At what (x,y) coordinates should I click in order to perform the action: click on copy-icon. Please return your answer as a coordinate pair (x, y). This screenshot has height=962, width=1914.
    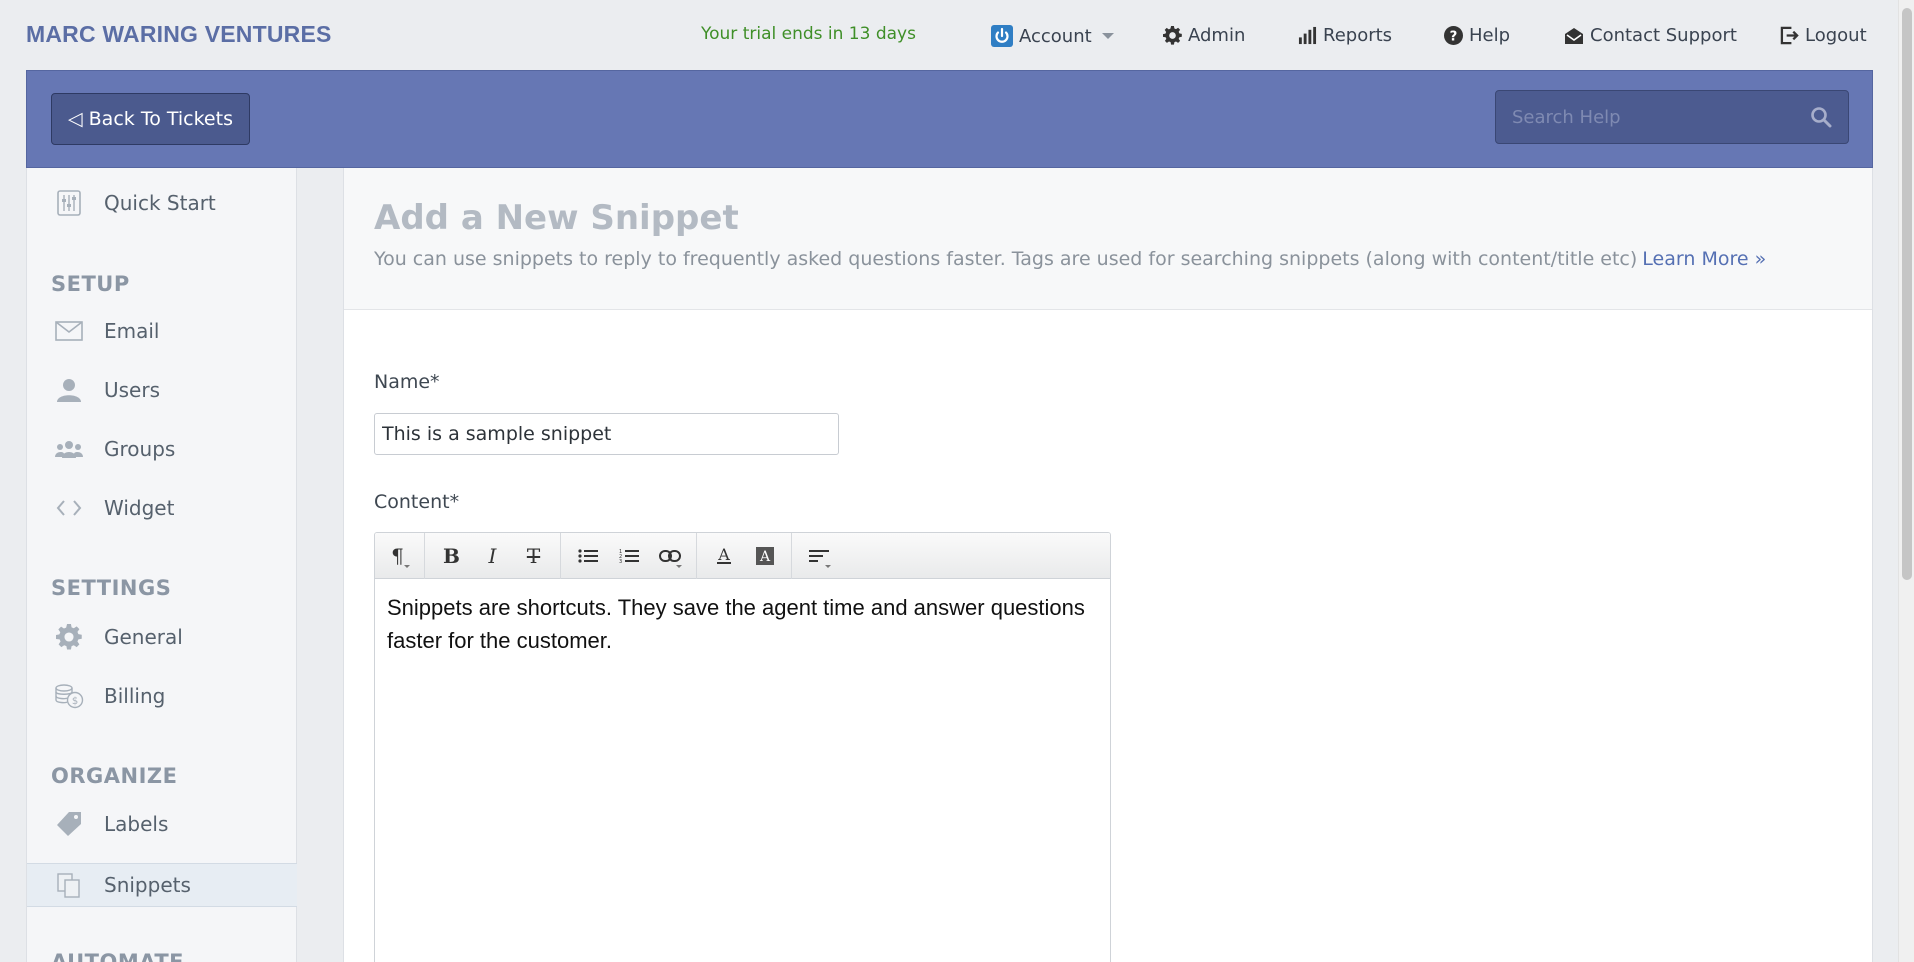
    Looking at the image, I should click on (69, 885).